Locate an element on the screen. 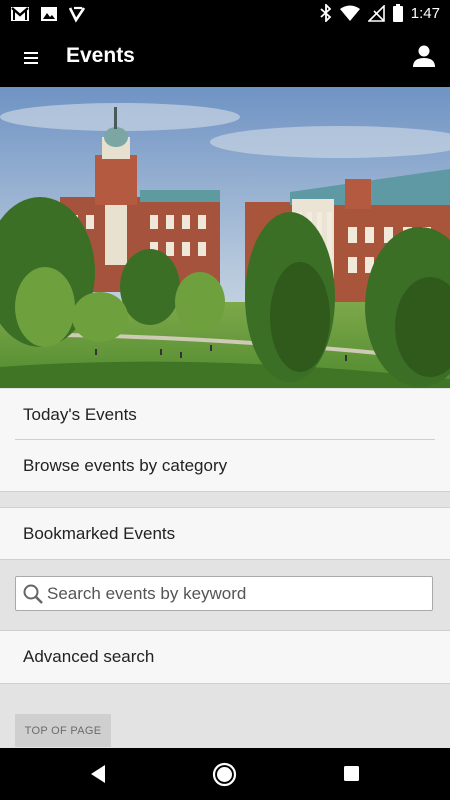 This screenshot has width=450, height=800. account-icon is located at coordinates (424, 56).